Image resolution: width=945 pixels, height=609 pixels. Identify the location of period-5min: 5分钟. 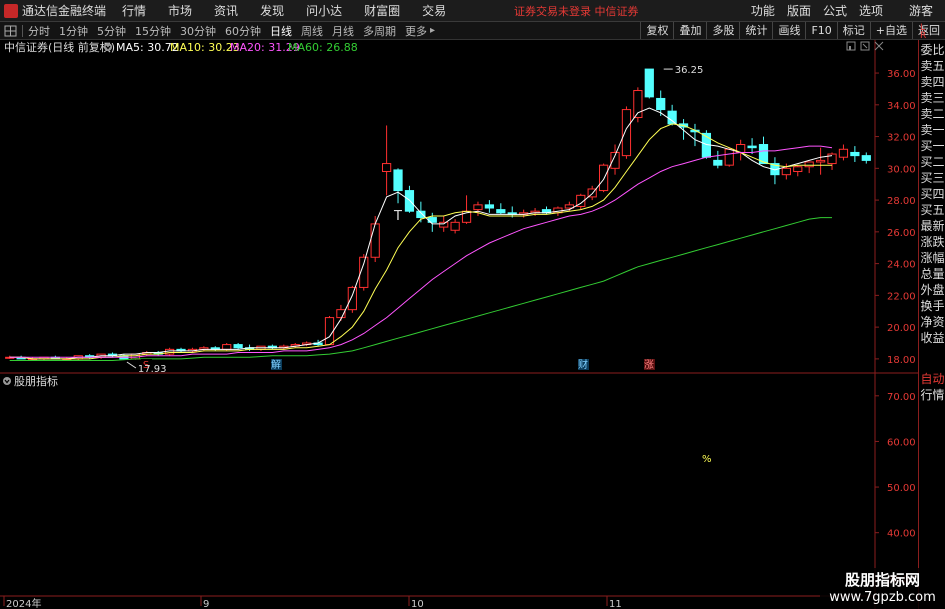
(111, 31).